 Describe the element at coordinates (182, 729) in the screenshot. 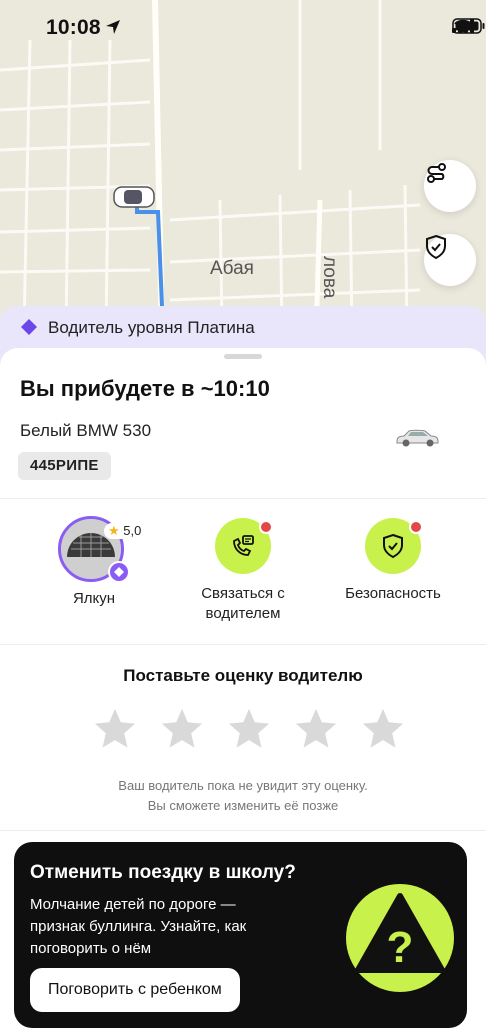

I see `rating-star-2-icon` at that location.